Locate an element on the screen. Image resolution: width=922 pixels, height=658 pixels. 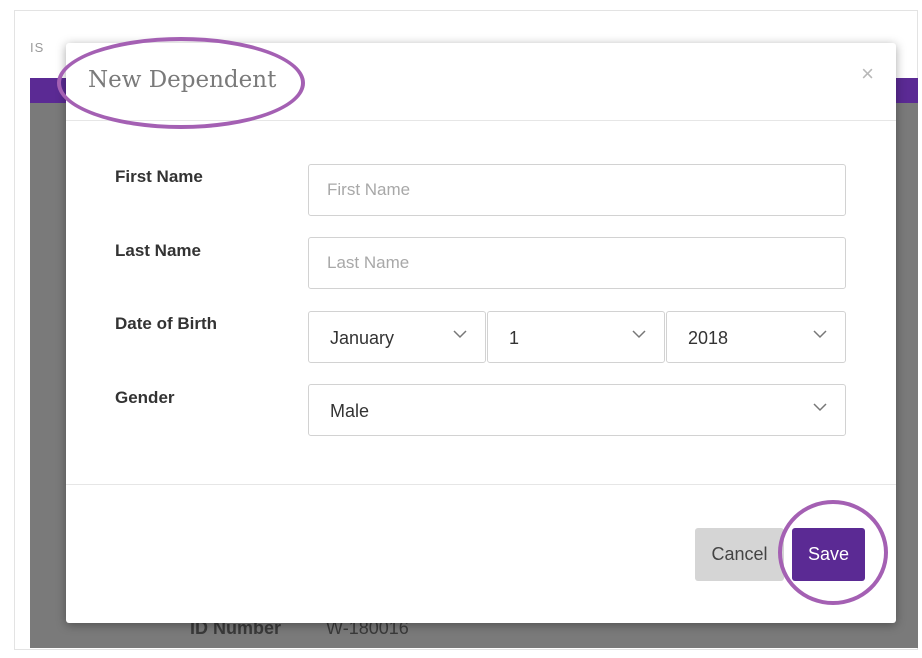
birth-day-select: 1 is located at coordinates (576, 337).